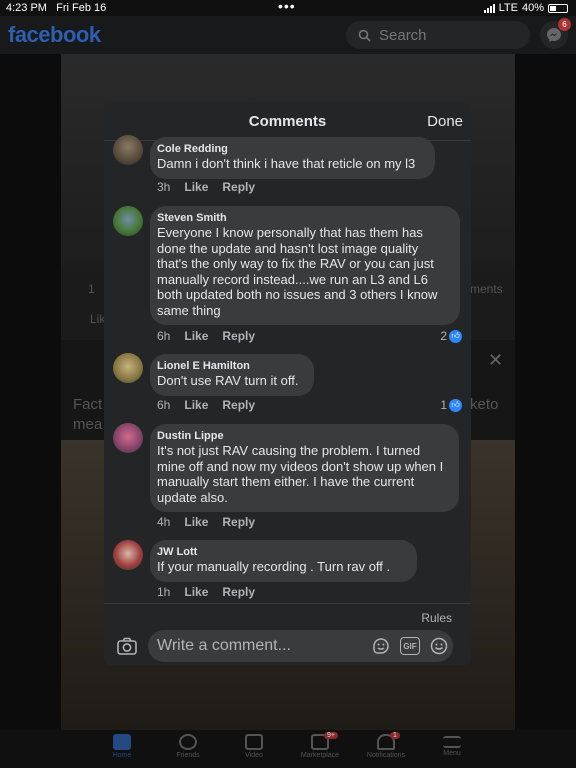 Image resolution: width=576 pixels, height=768 pixels. What do you see at coordinates (54, 35) in the screenshot?
I see `facebook-logo: facebook` at bounding box center [54, 35].